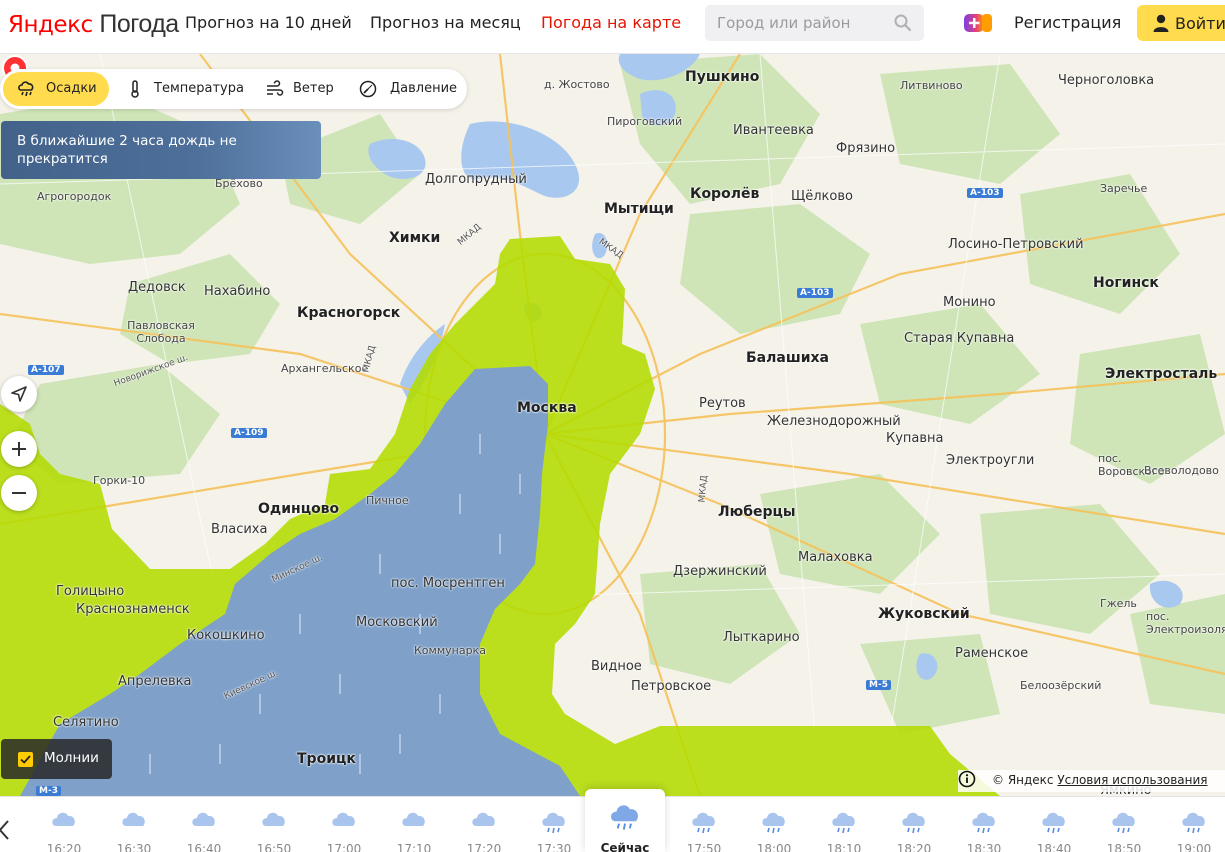 The width and height of the screenshot is (1225, 852). Describe the element at coordinates (157, 287) in the screenshot. I see `map-label-dedovsk: Дедовск` at that location.